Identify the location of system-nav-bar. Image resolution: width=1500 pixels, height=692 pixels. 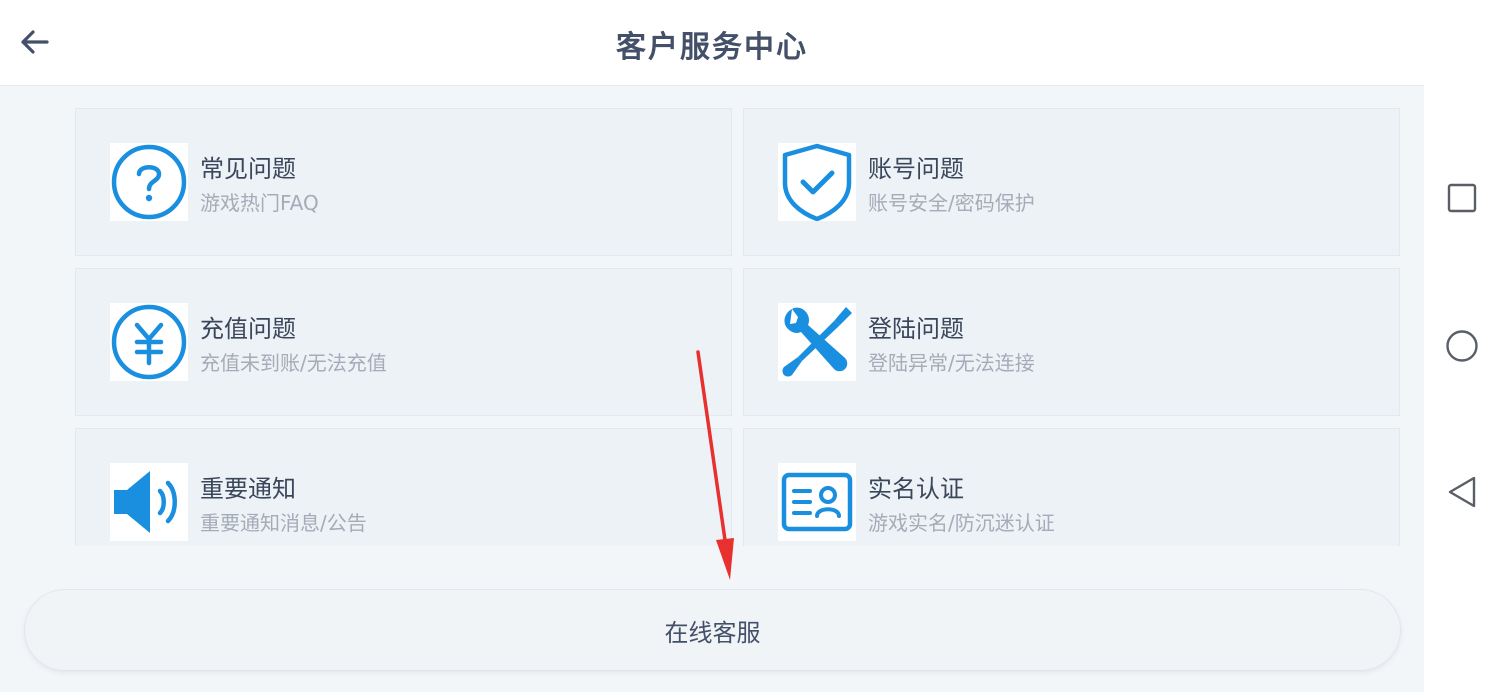
(1462, 346).